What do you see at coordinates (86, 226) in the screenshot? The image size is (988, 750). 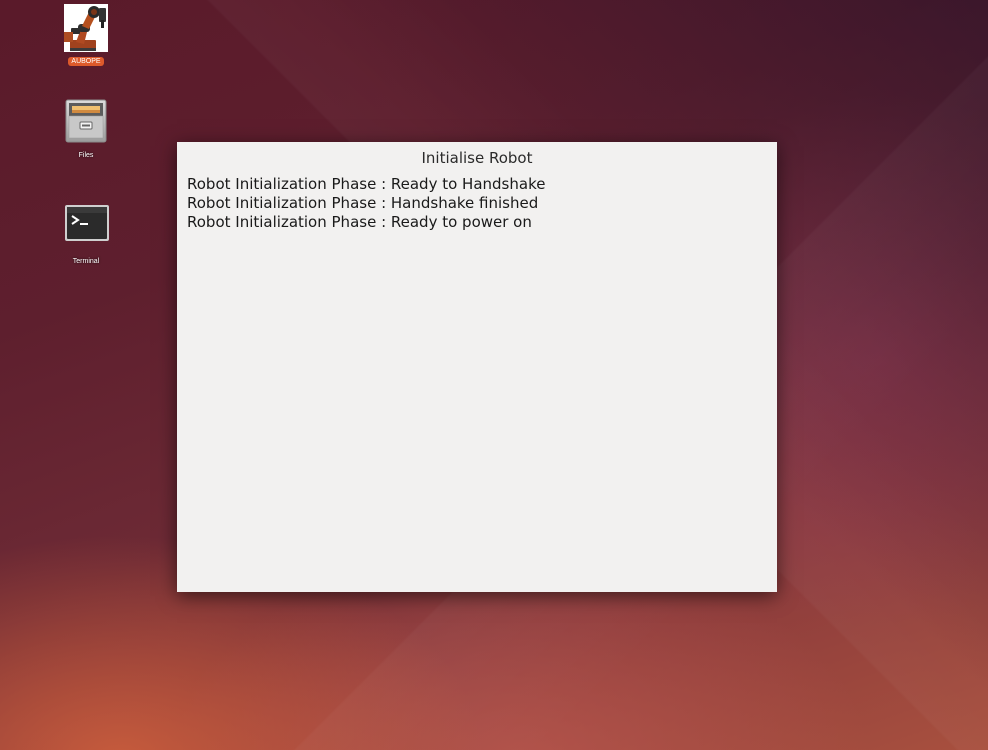 I see `terminal-icon` at bounding box center [86, 226].